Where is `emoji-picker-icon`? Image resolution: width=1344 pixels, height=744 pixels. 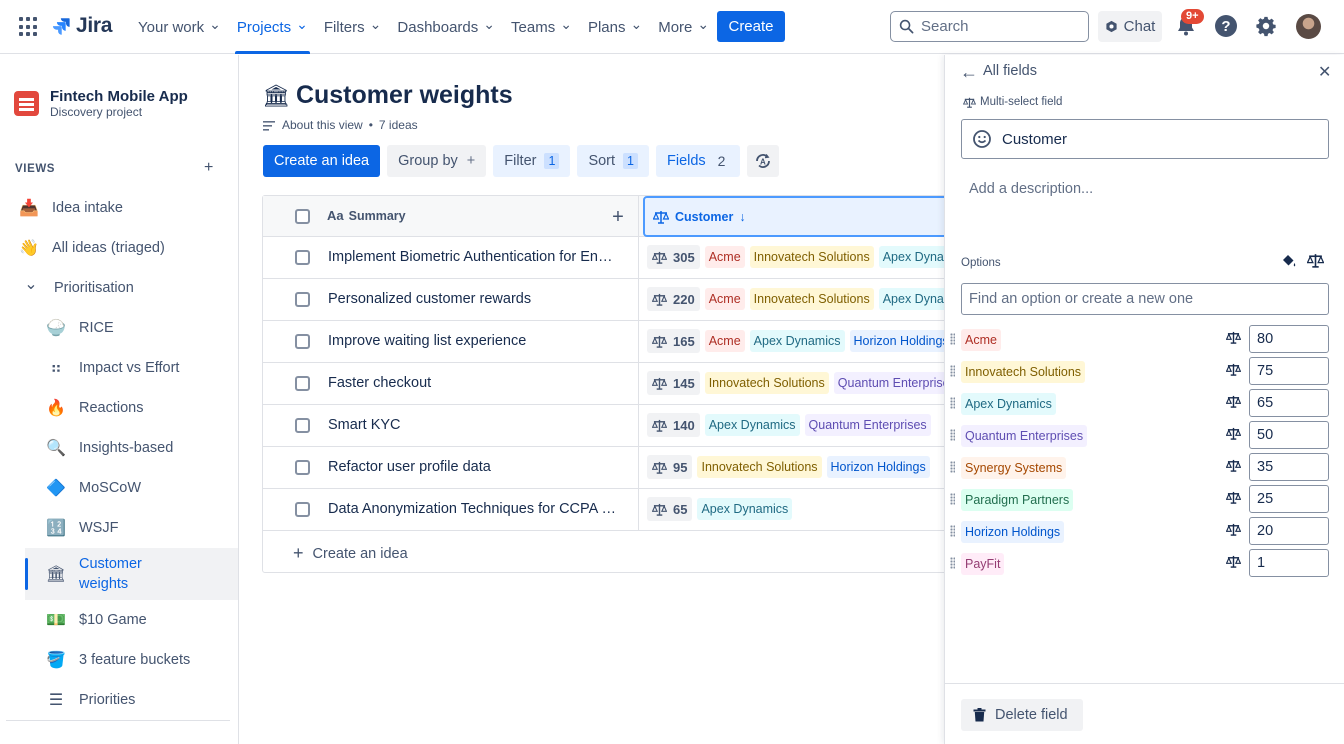
emoji-picker-icon is located at coordinates (982, 139).